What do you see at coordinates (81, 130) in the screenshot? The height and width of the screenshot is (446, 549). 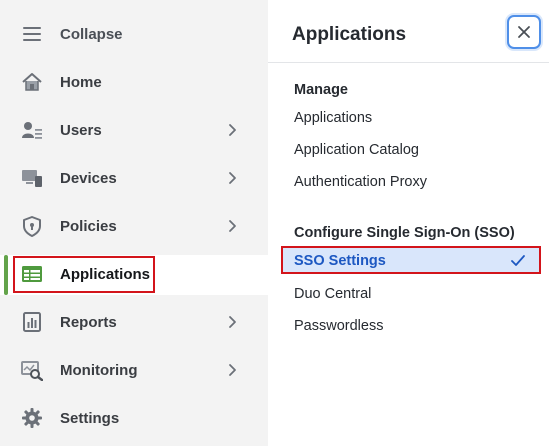 I see `sidebar-item-label: Users` at bounding box center [81, 130].